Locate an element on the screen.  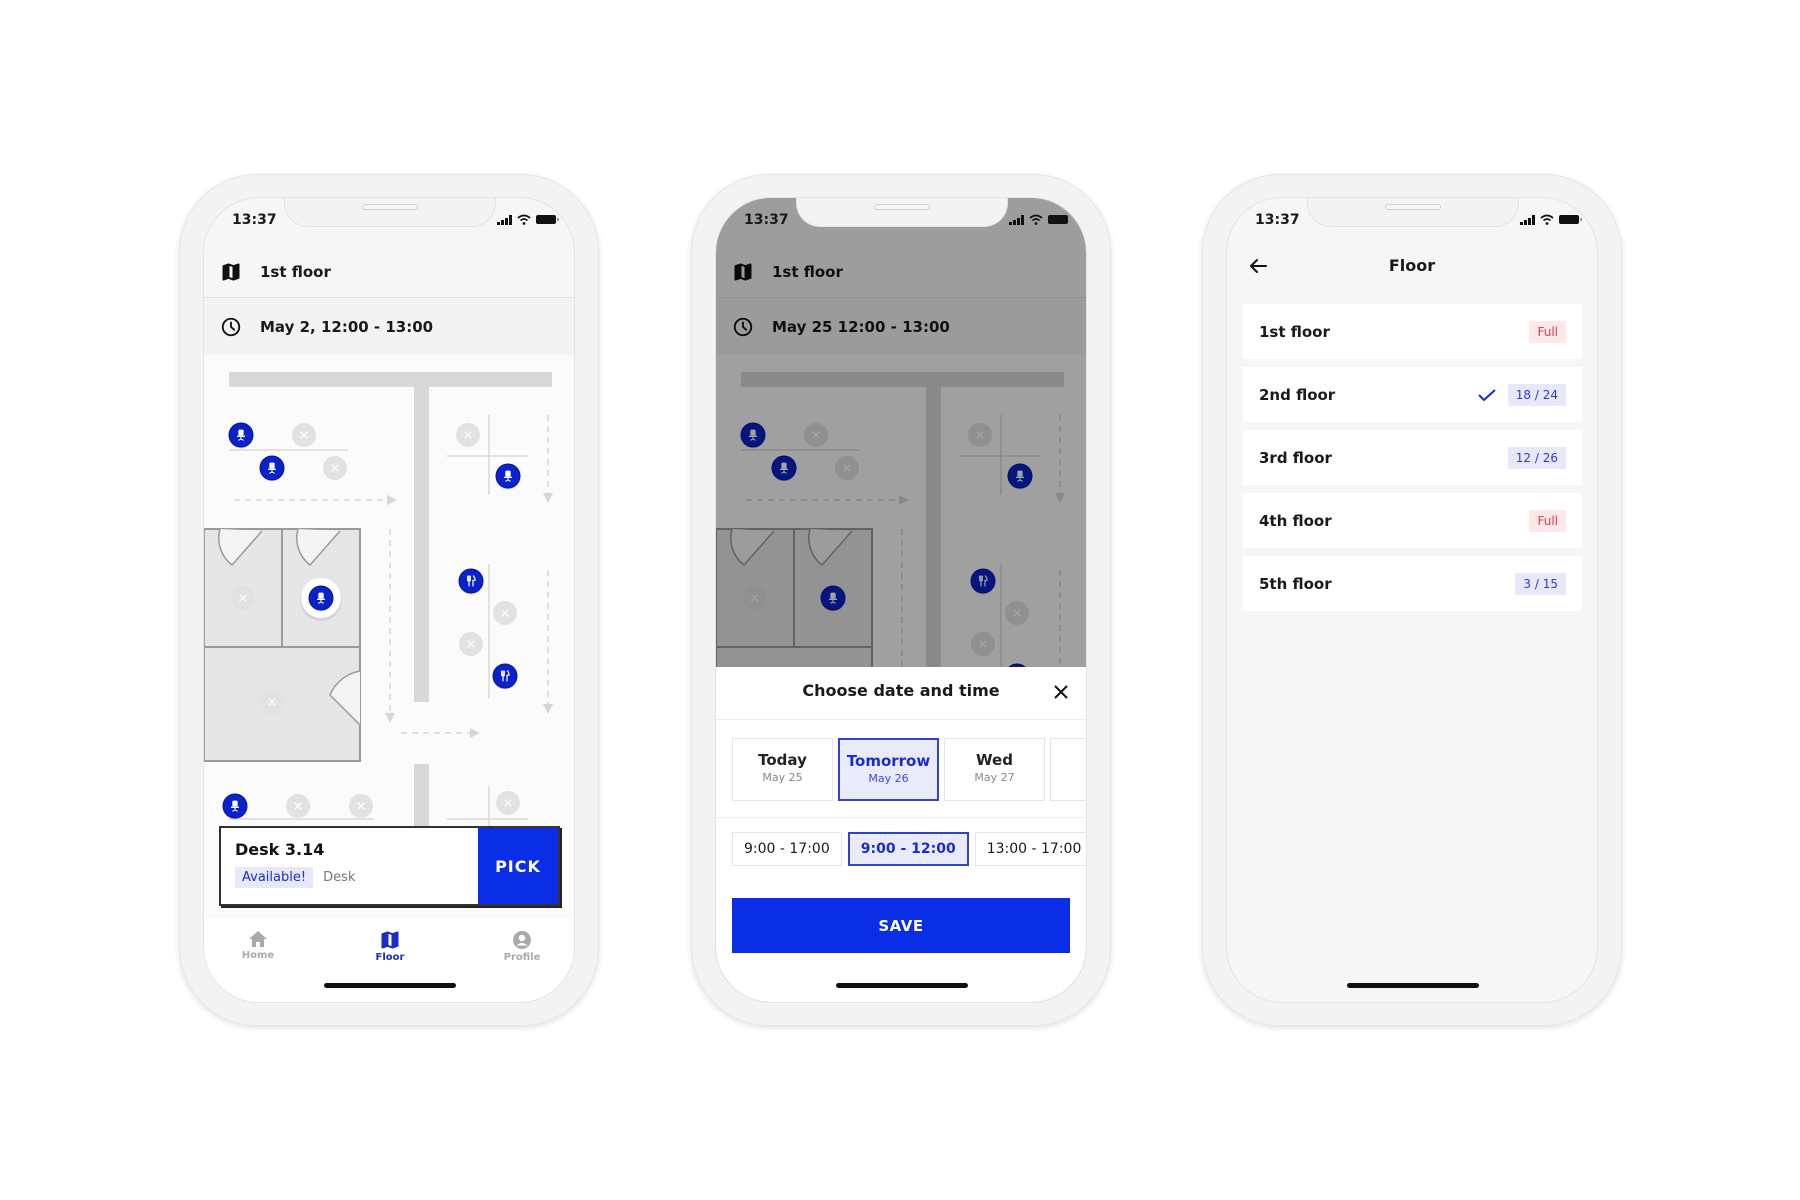
sheet-title: Choose date and time is located at coordinates (901, 690).